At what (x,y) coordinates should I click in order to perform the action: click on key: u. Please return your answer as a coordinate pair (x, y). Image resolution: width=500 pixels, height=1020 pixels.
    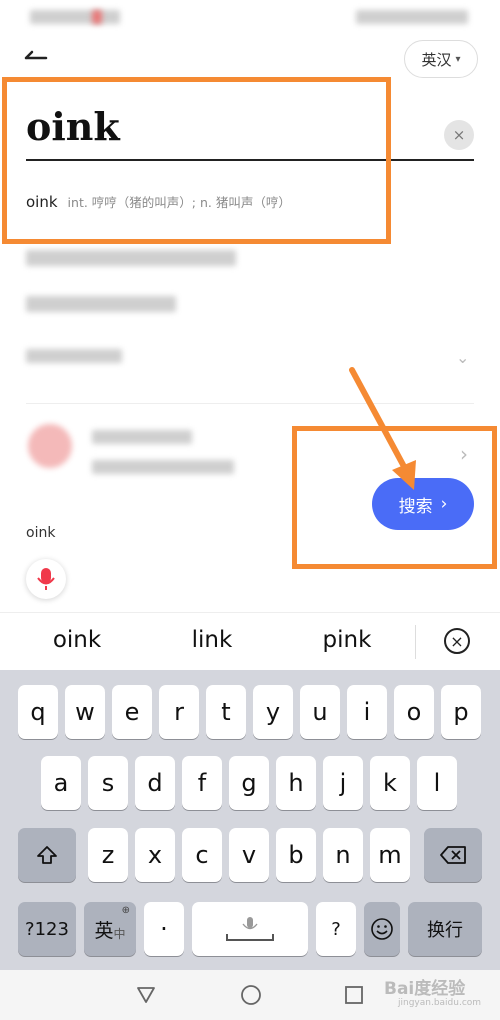
    Looking at the image, I should click on (320, 712).